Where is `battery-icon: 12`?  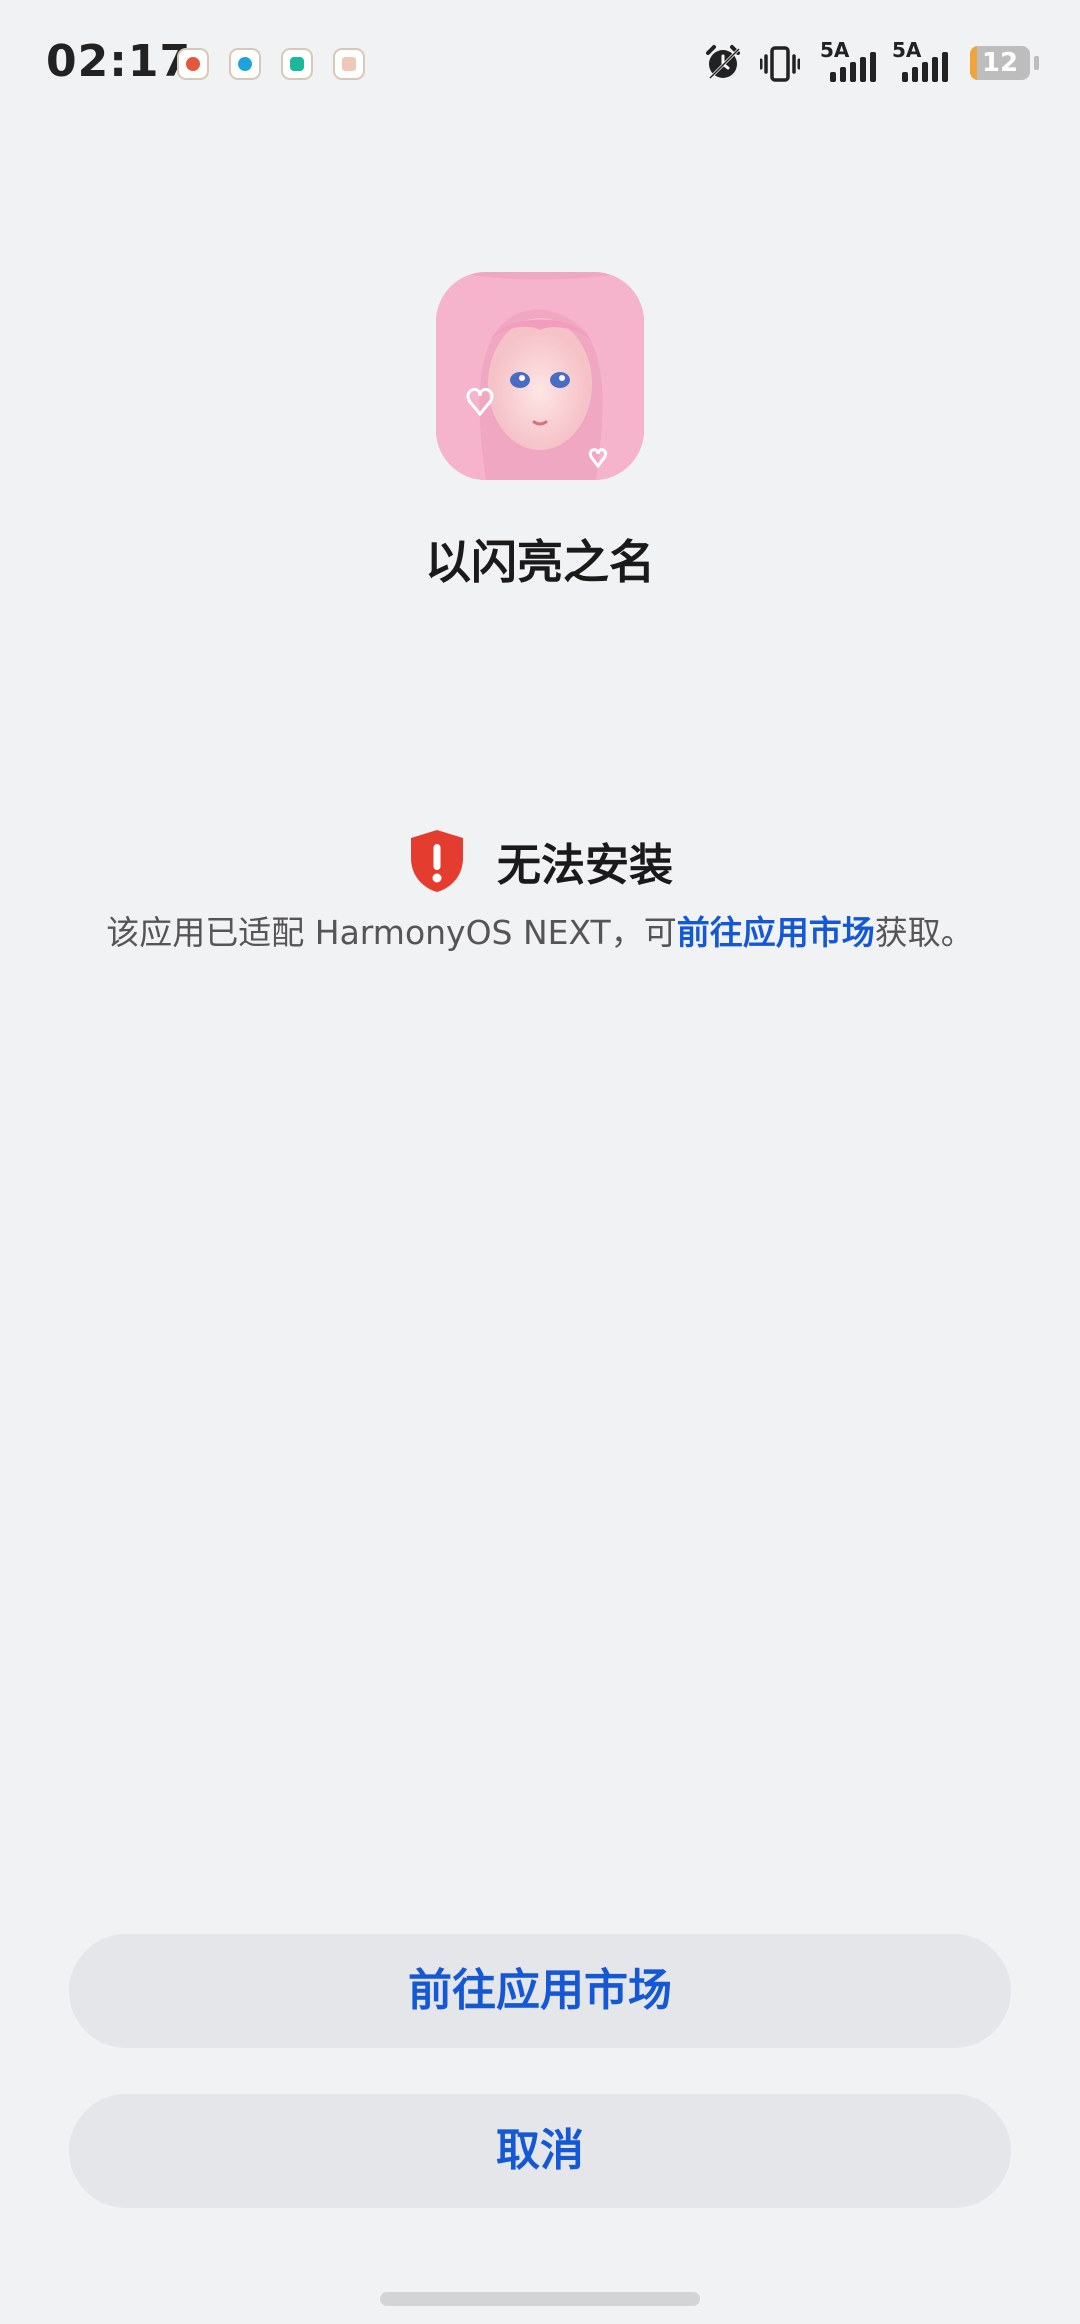 battery-icon: 12 is located at coordinates (1000, 63).